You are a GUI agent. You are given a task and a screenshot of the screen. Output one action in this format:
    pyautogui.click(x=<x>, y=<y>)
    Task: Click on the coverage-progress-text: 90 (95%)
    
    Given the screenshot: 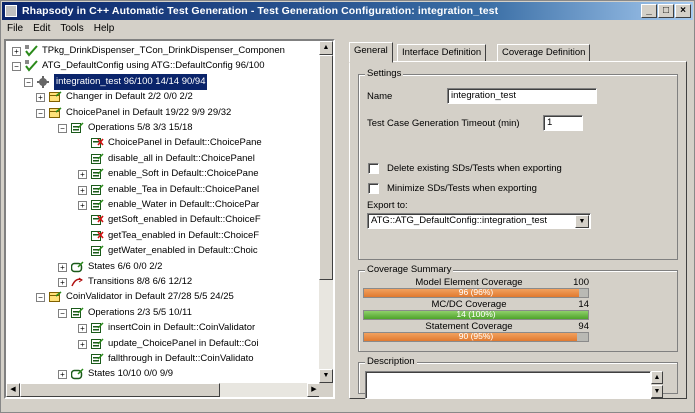 What is the action you would take?
    pyautogui.click(x=476, y=336)
    